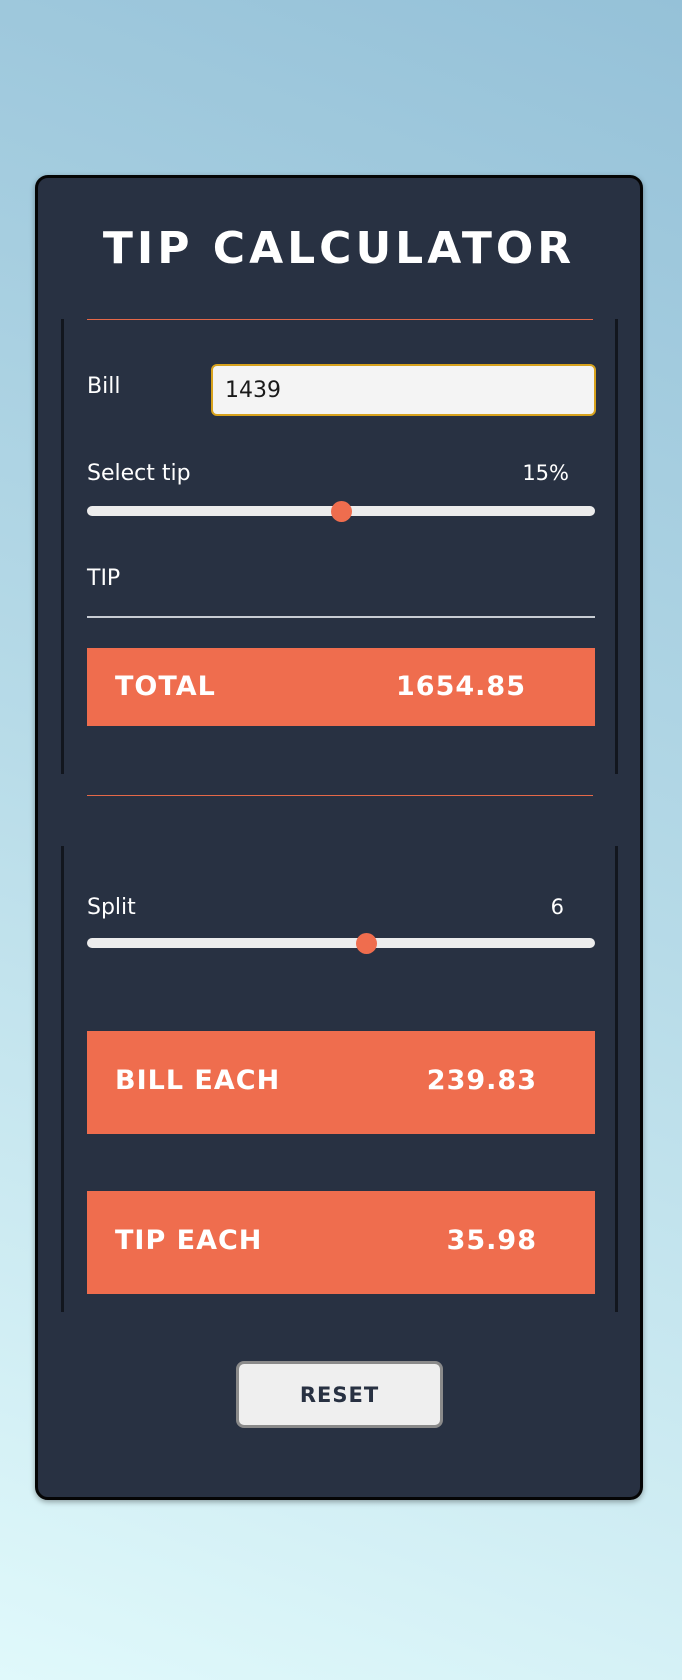 The width and height of the screenshot is (682, 1680). Describe the element at coordinates (341, 1082) in the screenshot. I see `bill-each-box: BILL EACH 239.83` at that location.